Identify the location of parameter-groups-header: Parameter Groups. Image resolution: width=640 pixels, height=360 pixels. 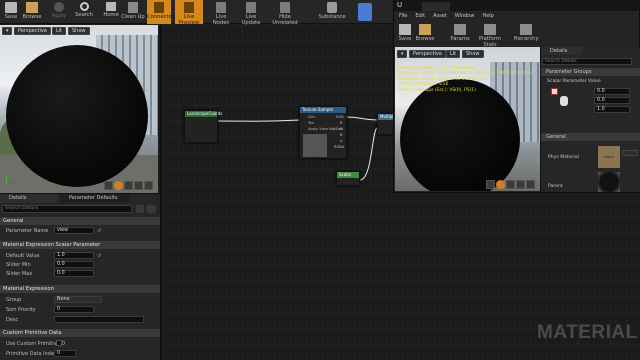
(590, 72).